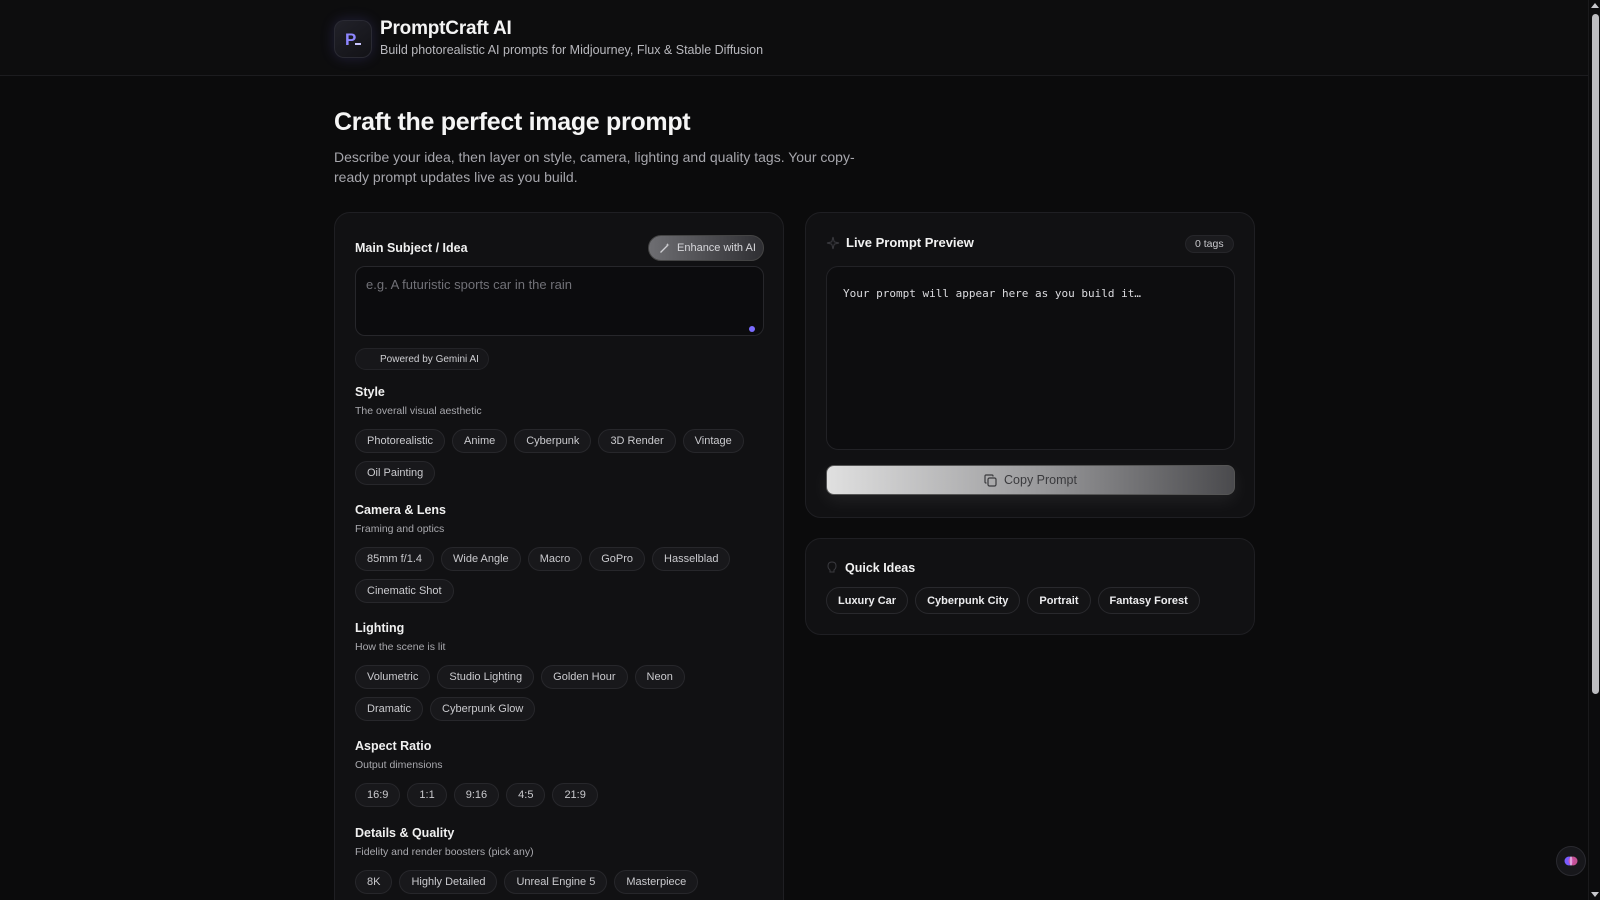  Describe the element at coordinates (380, 628) in the screenshot. I see `lighting-title: Lighting` at that location.